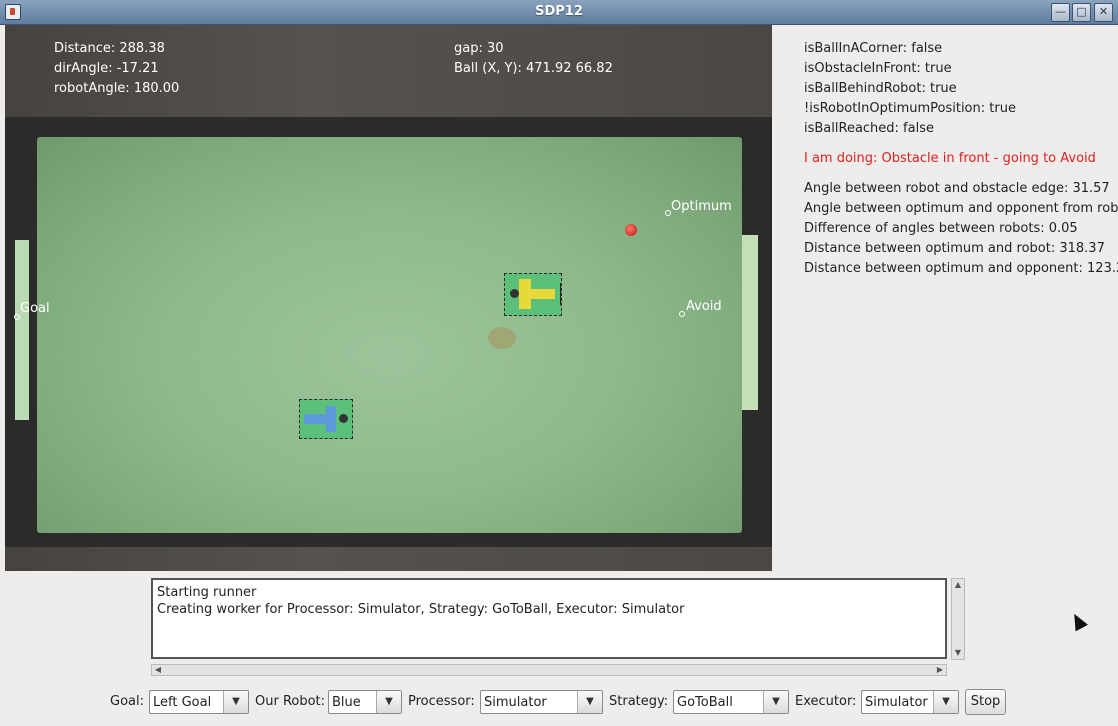 This screenshot has width=1118, height=726. What do you see at coordinates (958, 619) in the screenshot?
I see `log-vertical-scrollbar: ▲ ▼` at bounding box center [958, 619].